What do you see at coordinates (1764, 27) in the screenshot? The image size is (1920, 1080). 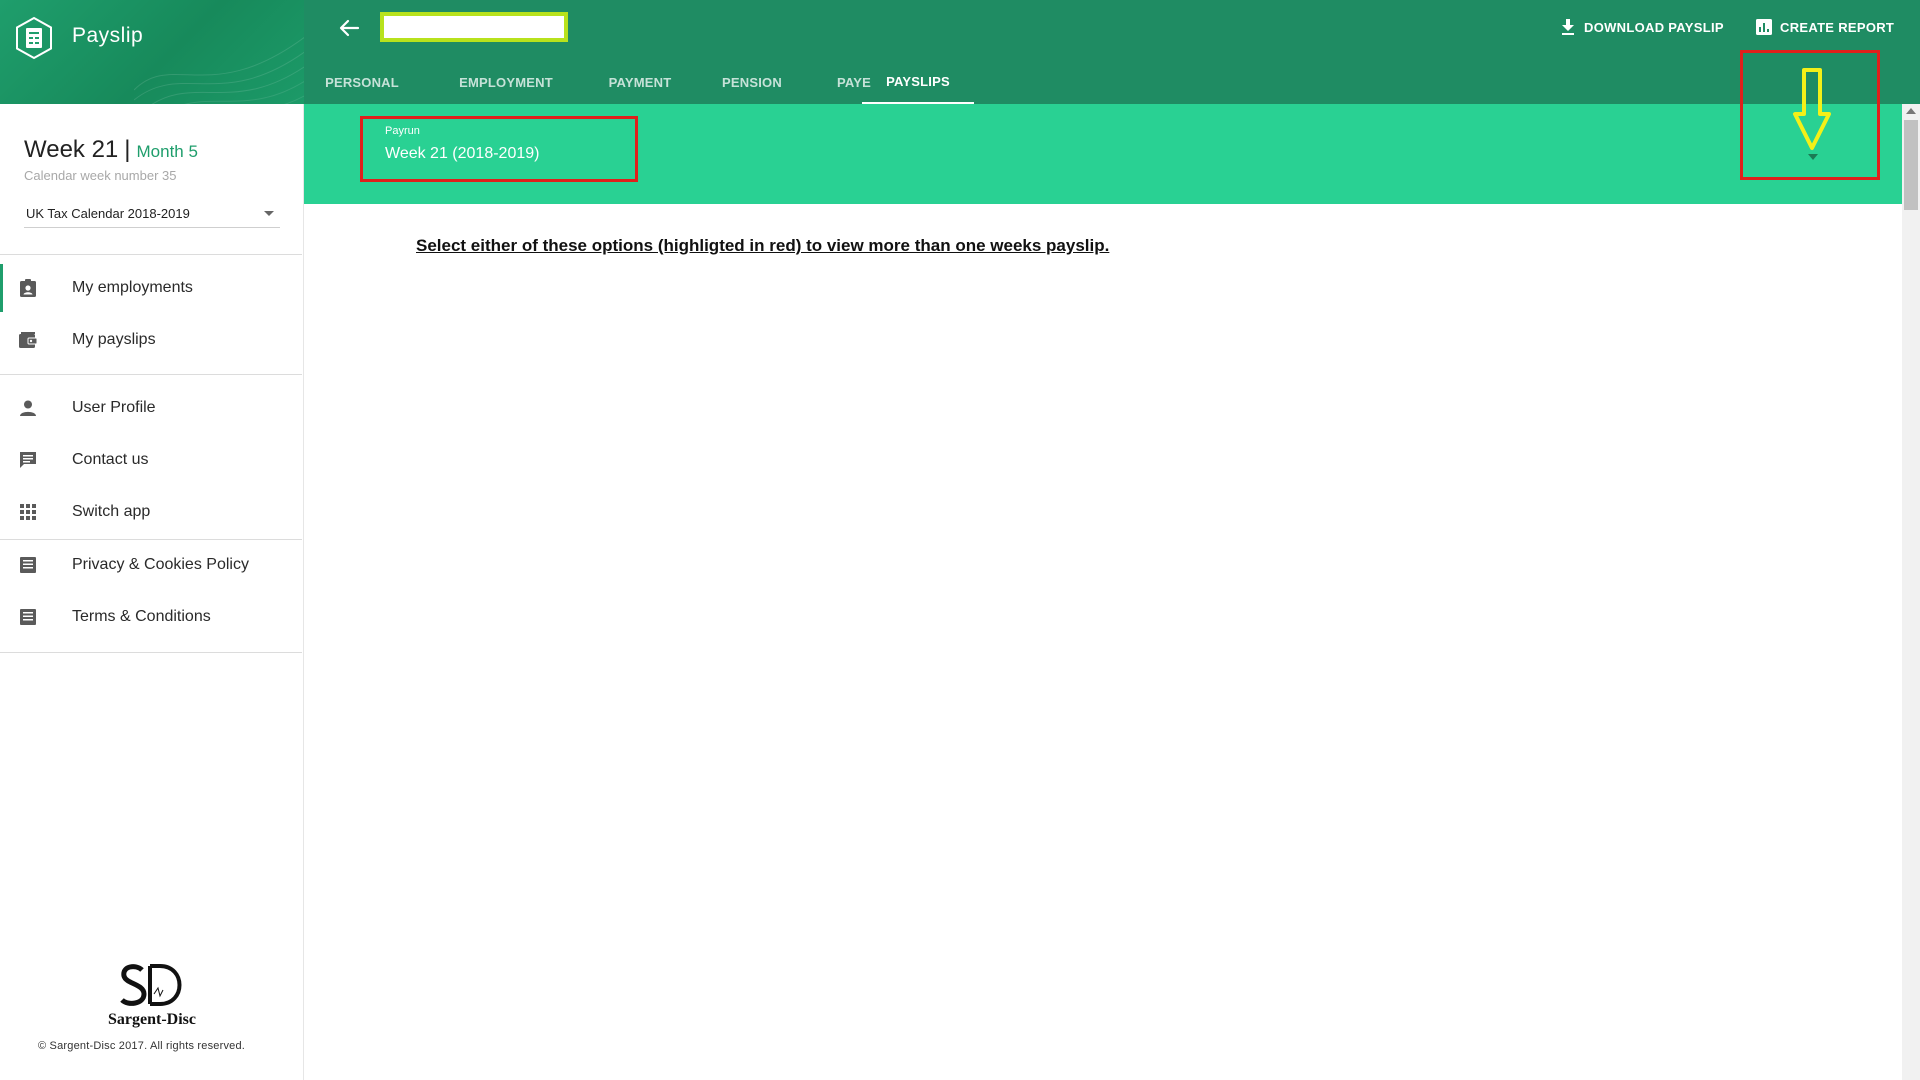 I see `bar-chart-icon` at bounding box center [1764, 27].